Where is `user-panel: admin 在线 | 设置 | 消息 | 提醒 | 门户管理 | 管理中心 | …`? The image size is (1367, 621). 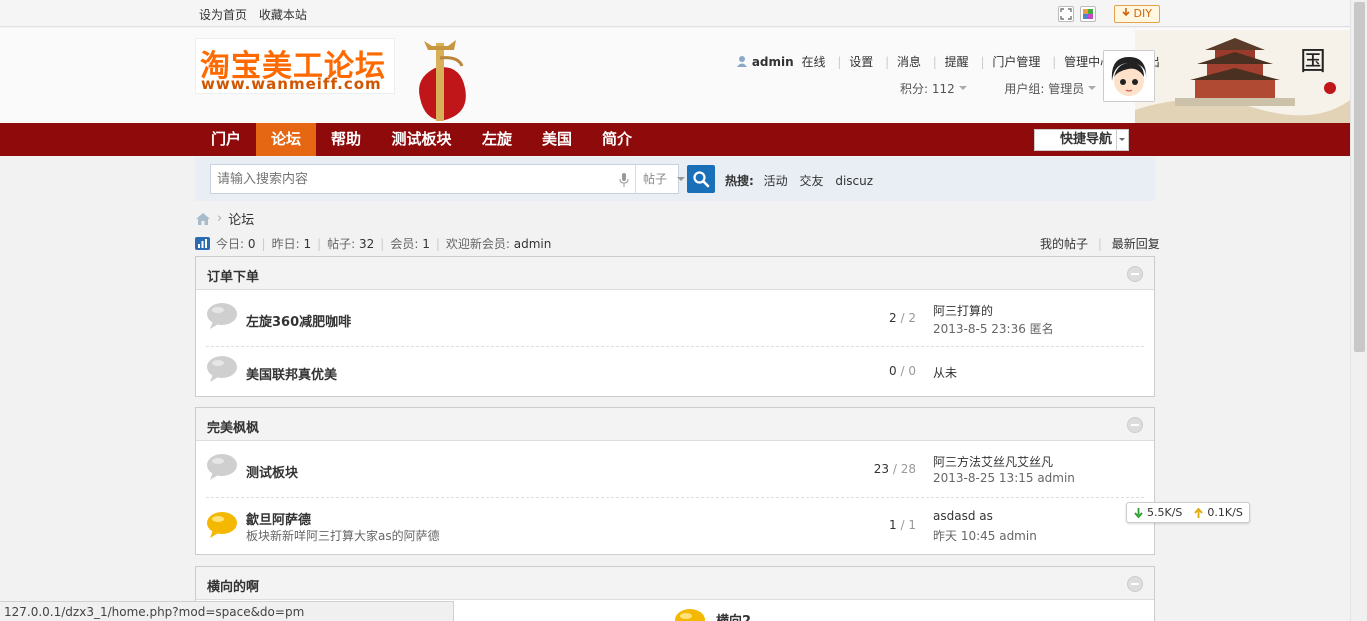 user-panel: admin 在线 | 设置 | 消息 | 提醒 | 门户管理 | 管理中心 | … is located at coordinates (950, 74).